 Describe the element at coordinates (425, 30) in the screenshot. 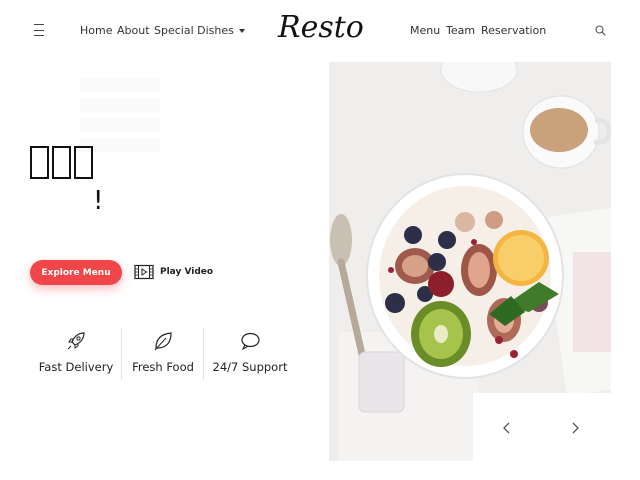

I see `nav-link-menu: Menu` at that location.